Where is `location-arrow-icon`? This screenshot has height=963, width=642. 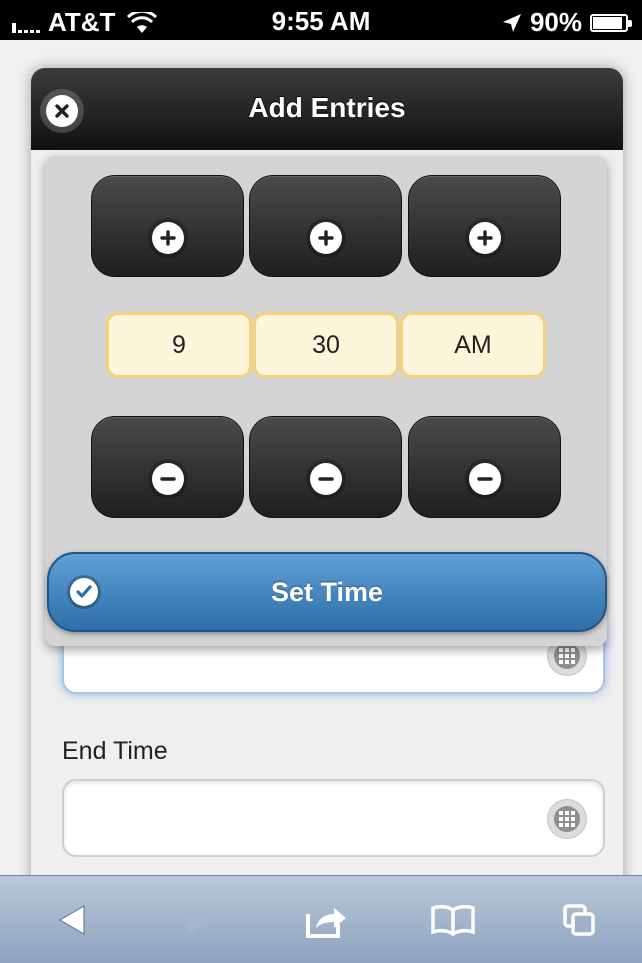
location-arrow-icon is located at coordinates (511, 22).